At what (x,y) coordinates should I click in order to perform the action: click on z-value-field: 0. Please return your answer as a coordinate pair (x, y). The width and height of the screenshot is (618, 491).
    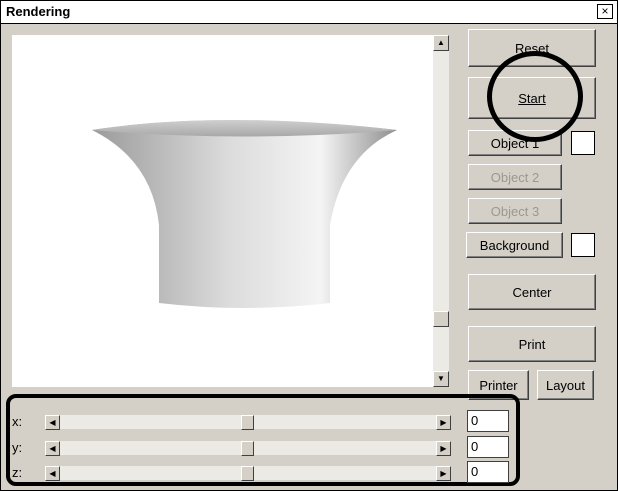
    Looking at the image, I should click on (488, 472).